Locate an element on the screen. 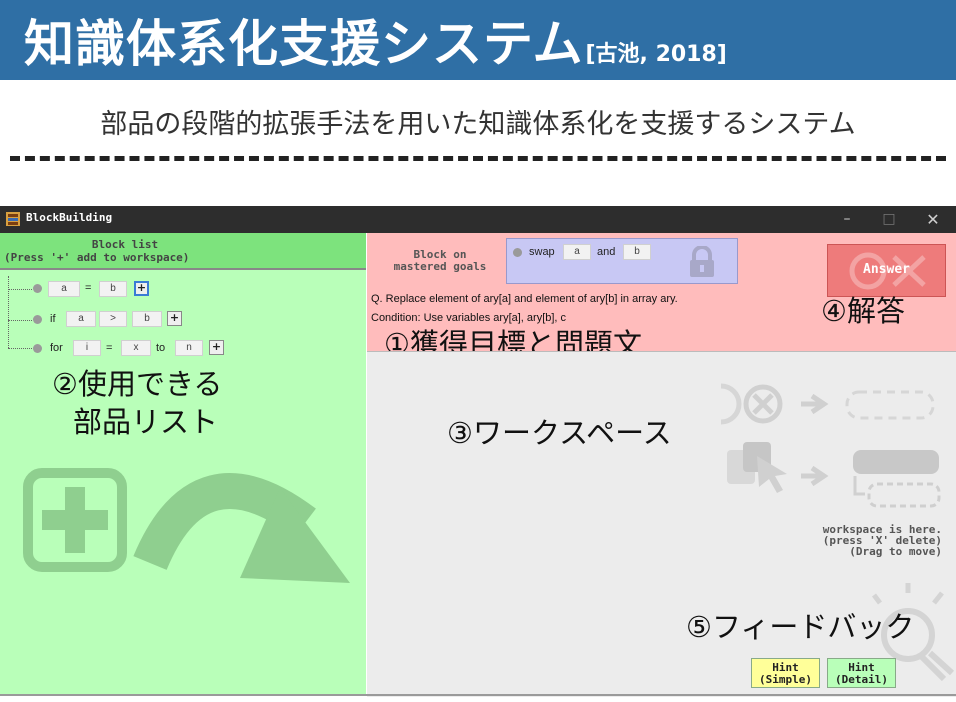 The height and width of the screenshot is (702, 956). mastered-goals-label: Block on mastered goals is located at coordinates (440, 260).